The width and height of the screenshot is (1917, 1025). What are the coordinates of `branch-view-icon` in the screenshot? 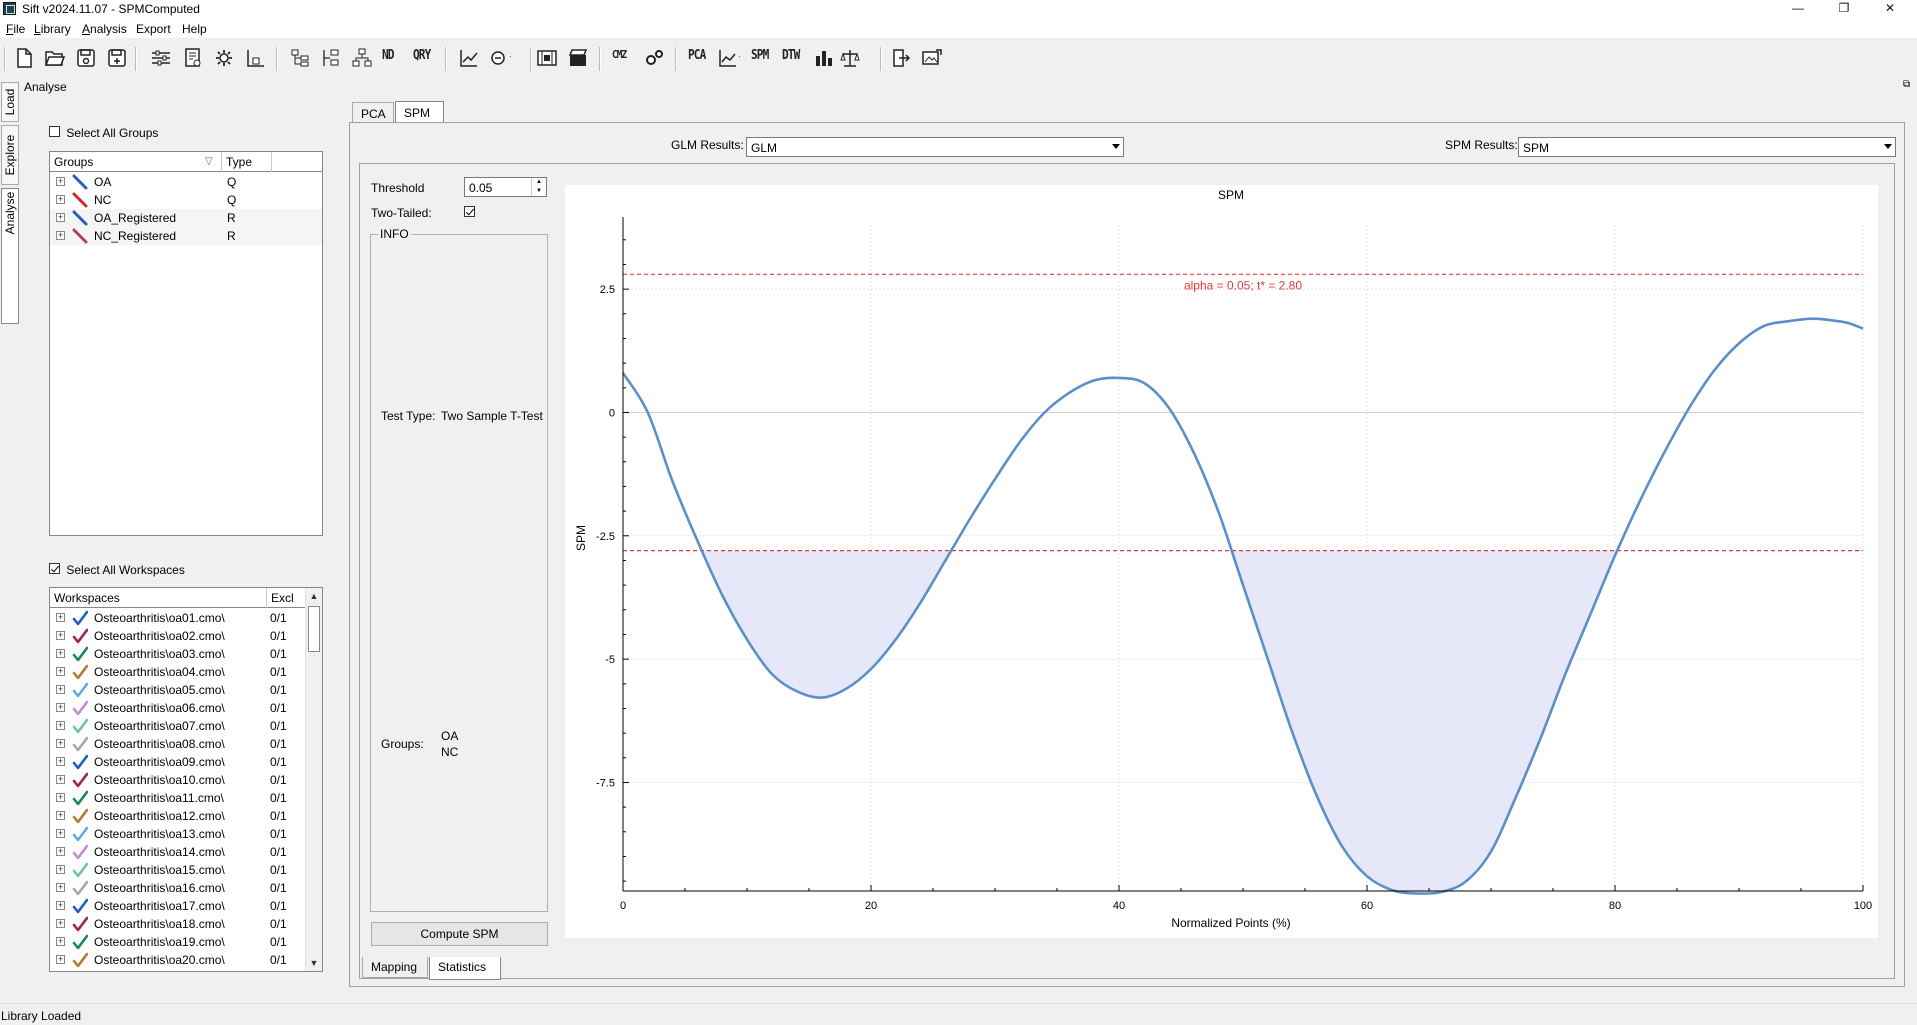 It's located at (331, 58).